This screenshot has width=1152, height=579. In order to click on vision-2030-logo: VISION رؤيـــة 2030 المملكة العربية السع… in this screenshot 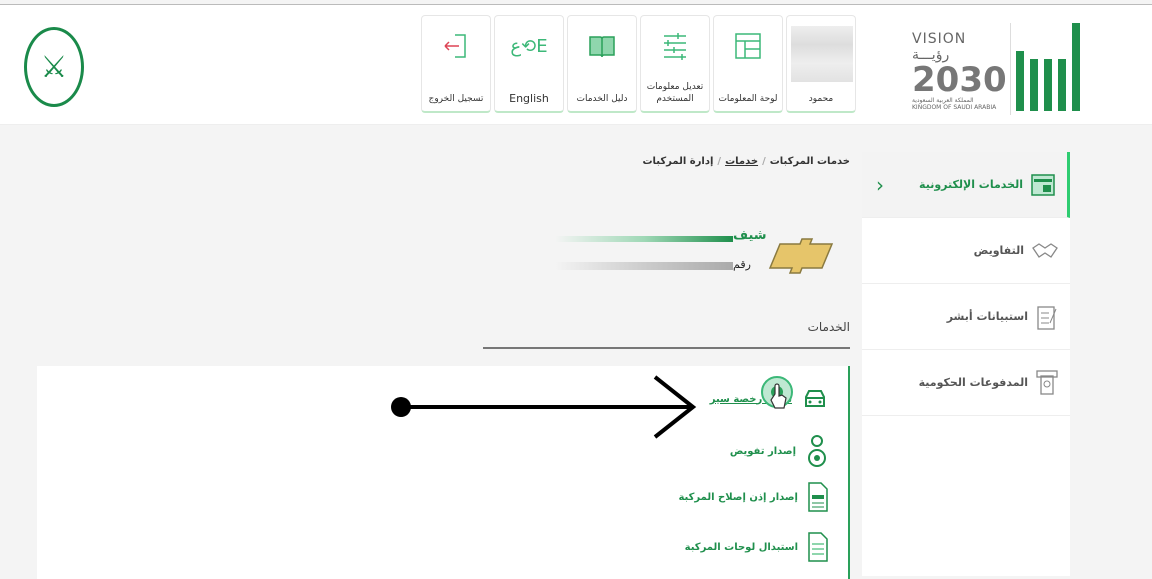, I will do `click(959, 71)`.